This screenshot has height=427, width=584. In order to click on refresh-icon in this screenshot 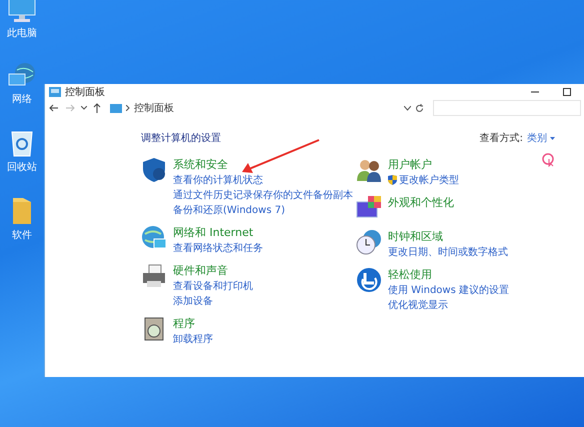, I will do `click(419, 108)`.